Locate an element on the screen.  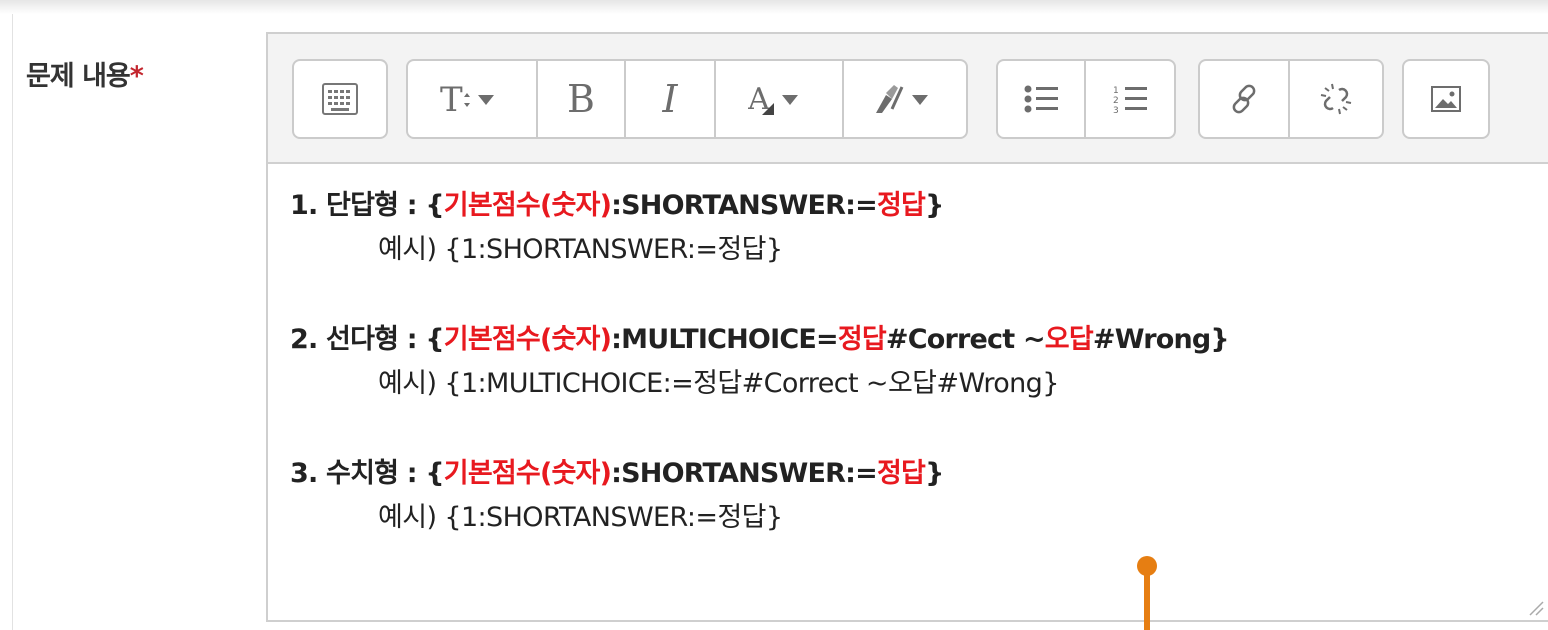
line-text: 2. 선다형 : { is located at coordinates (367, 339).